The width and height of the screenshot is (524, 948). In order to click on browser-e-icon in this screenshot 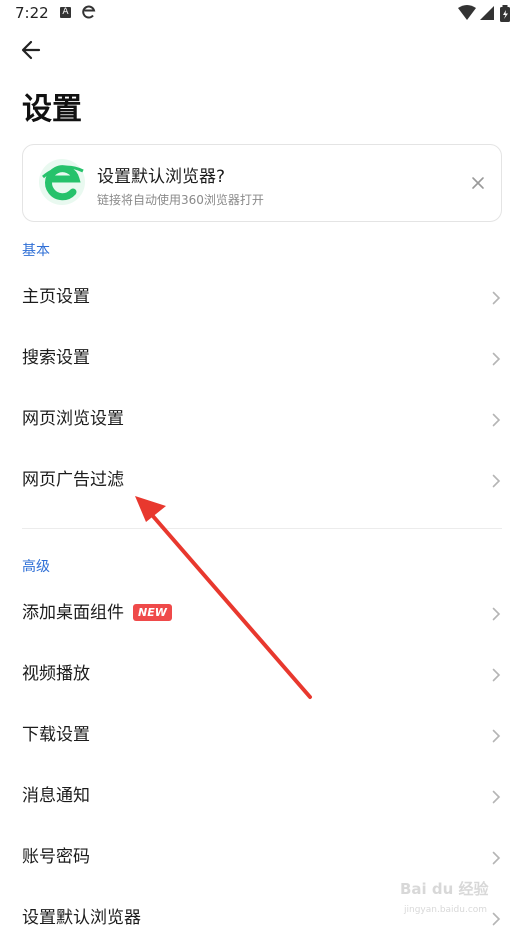, I will do `click(89, 14)`.